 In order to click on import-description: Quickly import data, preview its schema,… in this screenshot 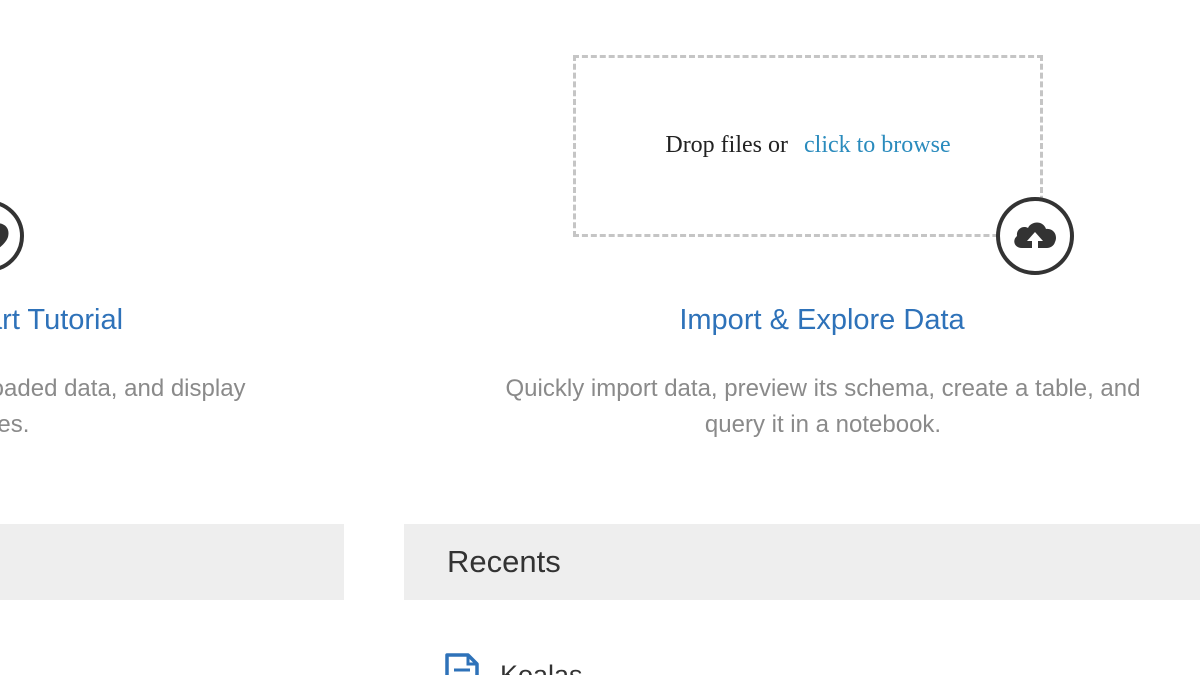, I will do `click(823, 406)`.